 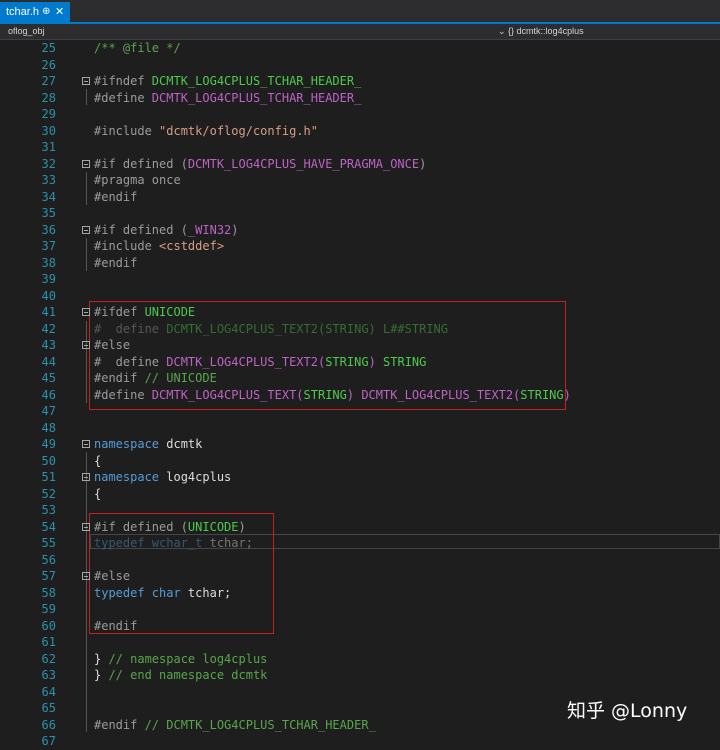 I want to click on code-line: 50 {, so click(x=360, y=461).